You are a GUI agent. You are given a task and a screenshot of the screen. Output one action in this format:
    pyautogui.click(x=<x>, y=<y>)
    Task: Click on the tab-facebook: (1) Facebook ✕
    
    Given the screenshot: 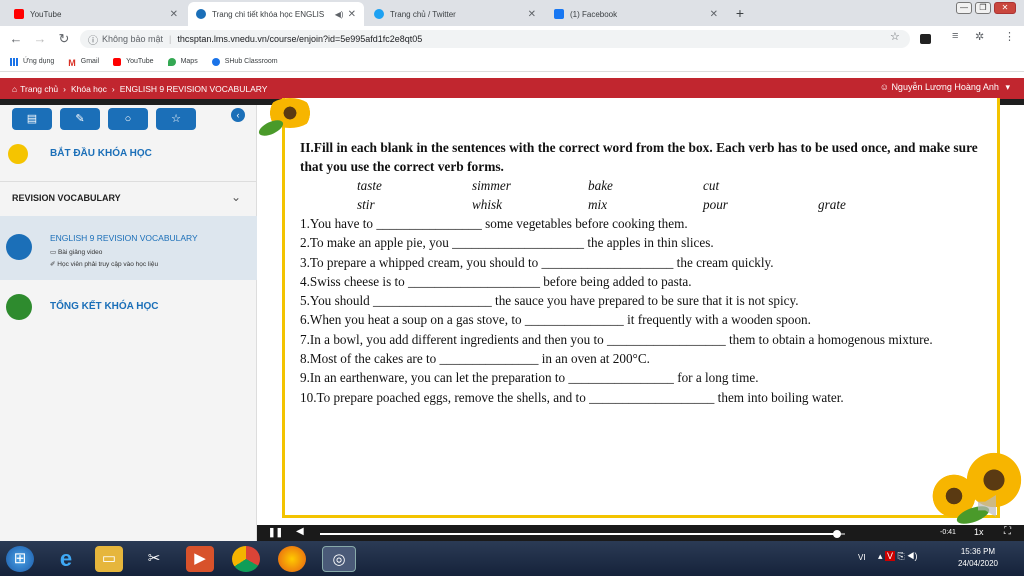 What is the action you would take?
    pyautogui.click(x=636, y=14)
    